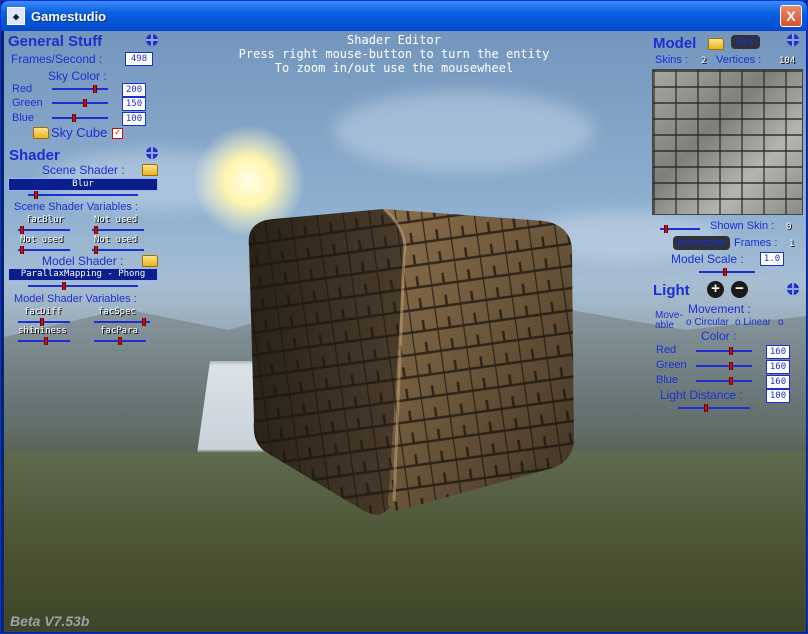 This screenshot has width=808, height=634. What do you see at coordinates (83, 170) in the screenshot?
I see `scene-shader-label: Scene Shader :` at bounding box center [83, 170].